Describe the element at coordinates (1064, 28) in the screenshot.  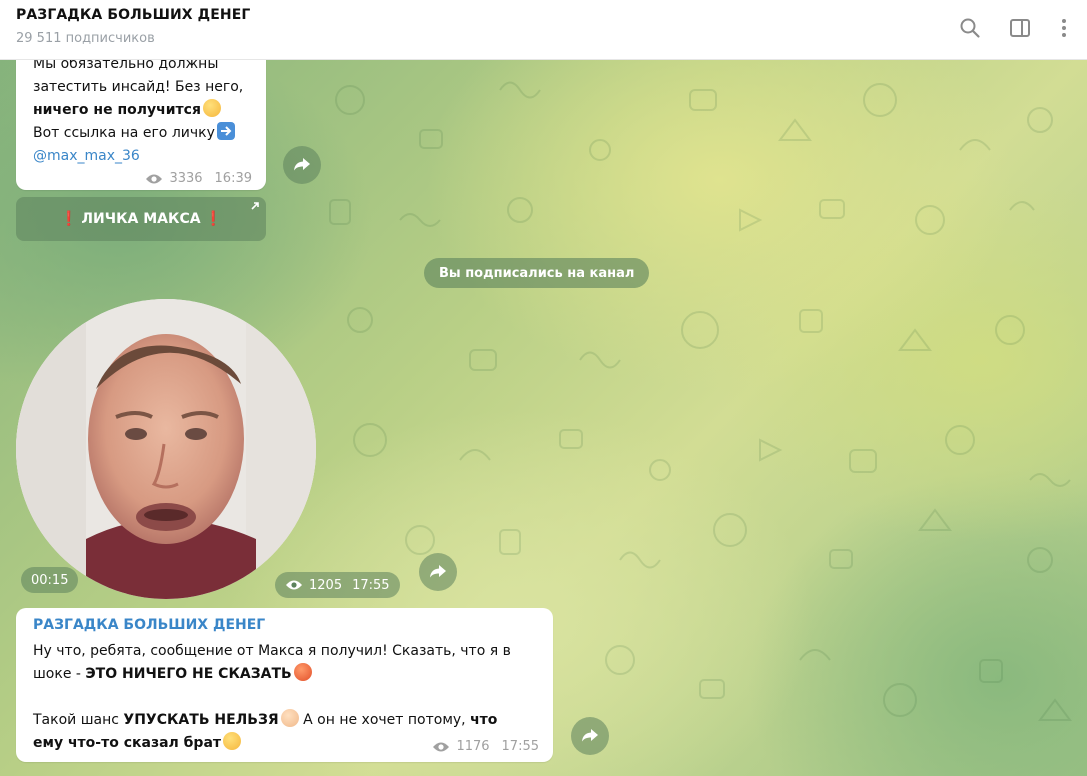
I see `more-icon` at that location.